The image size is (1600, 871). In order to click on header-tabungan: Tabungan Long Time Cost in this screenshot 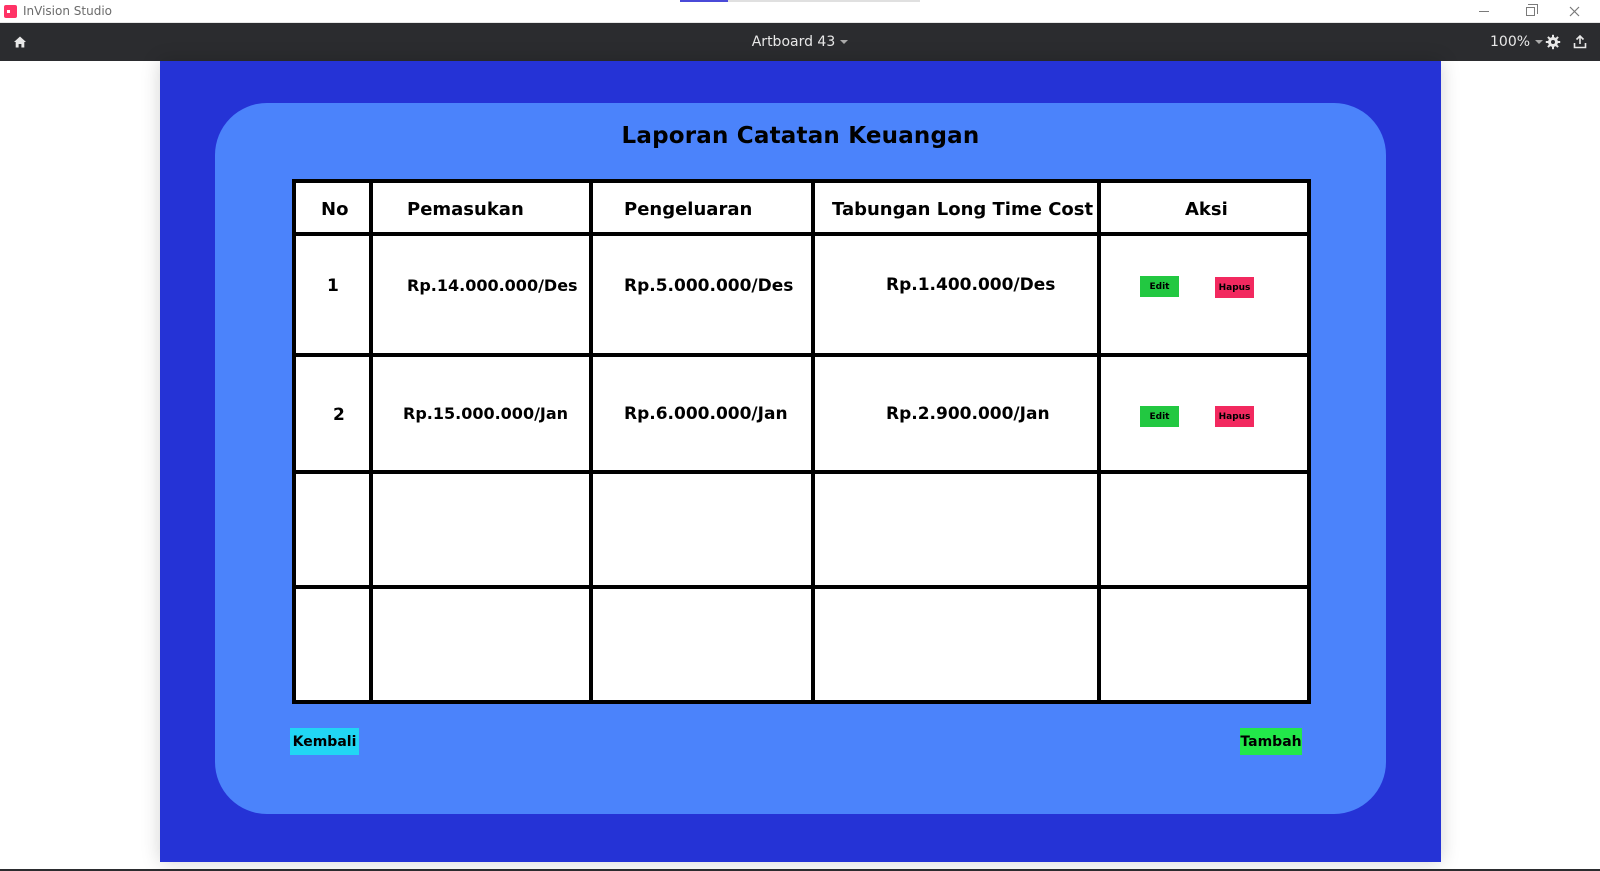, I will do `click(963, 209)`.